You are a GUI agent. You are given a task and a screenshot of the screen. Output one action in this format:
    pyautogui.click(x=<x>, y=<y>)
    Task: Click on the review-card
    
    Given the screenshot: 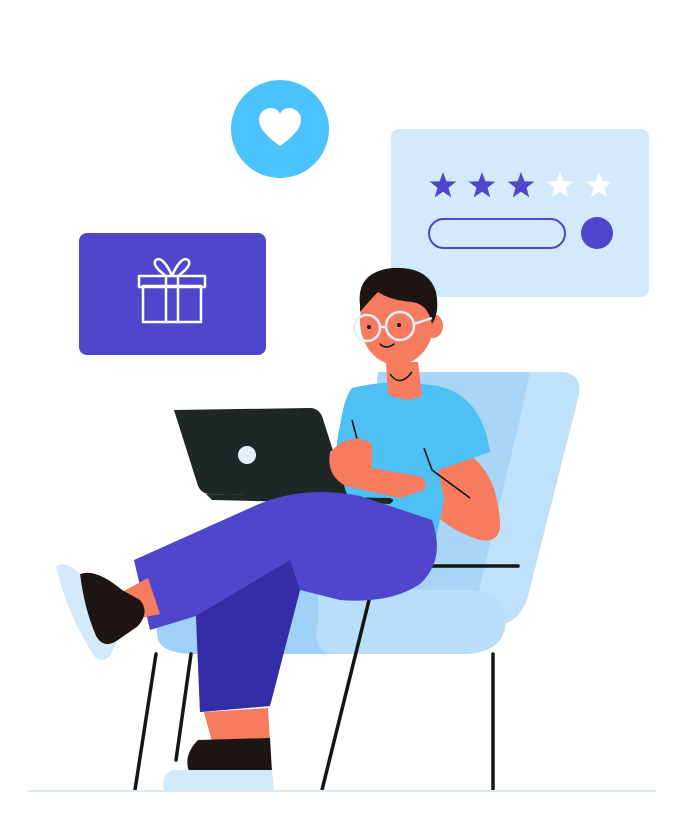 What is the action you would take?
    pyautogui.click(x=520, y=213)
    